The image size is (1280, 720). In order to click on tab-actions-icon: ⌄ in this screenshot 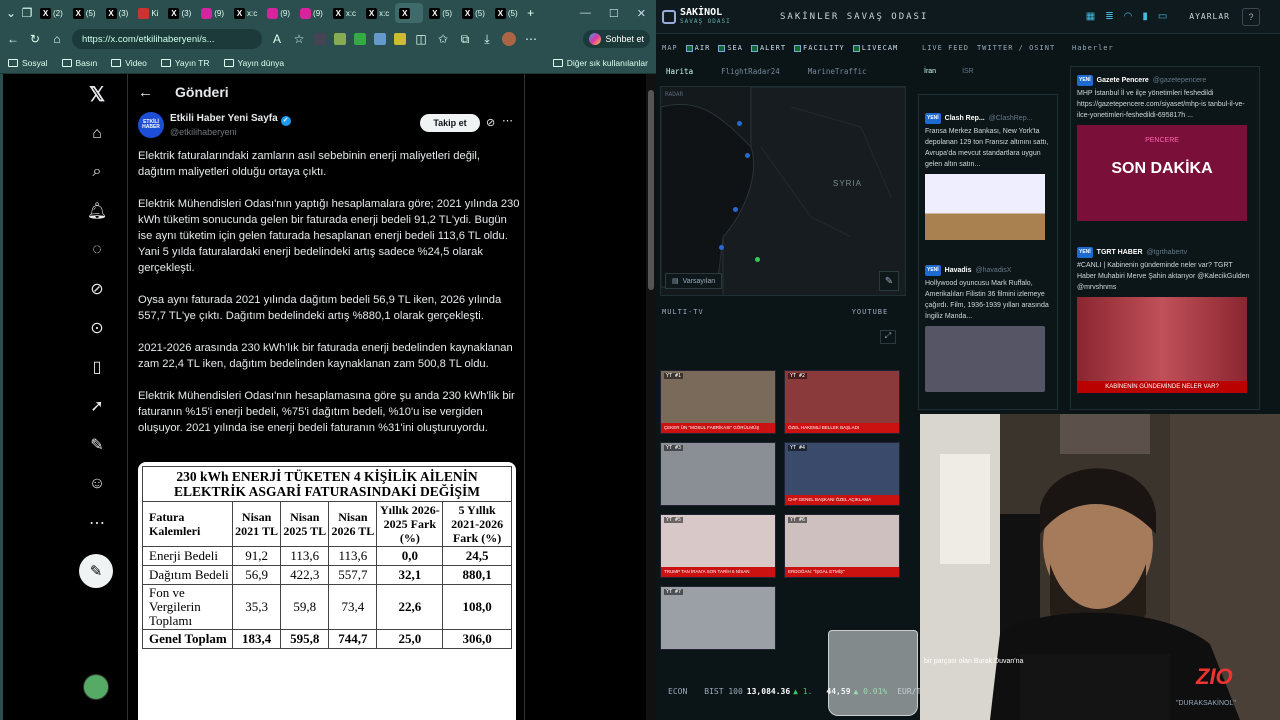, I will do `click(11, 13)`.